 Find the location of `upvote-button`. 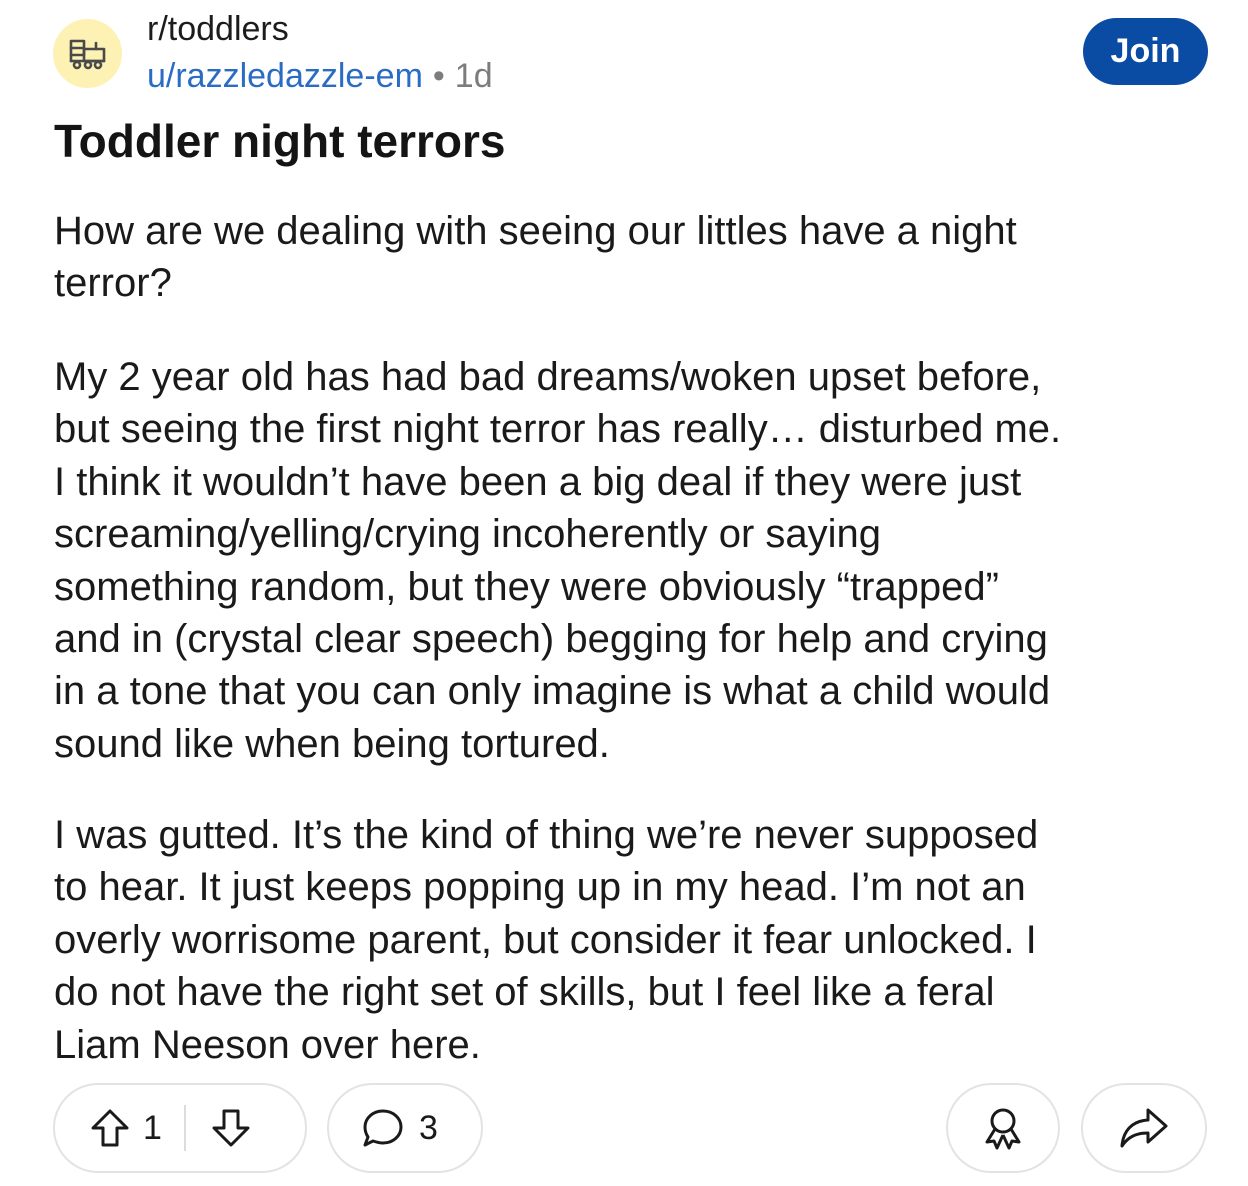

upvote-button is located at coordinates (110, 1128).